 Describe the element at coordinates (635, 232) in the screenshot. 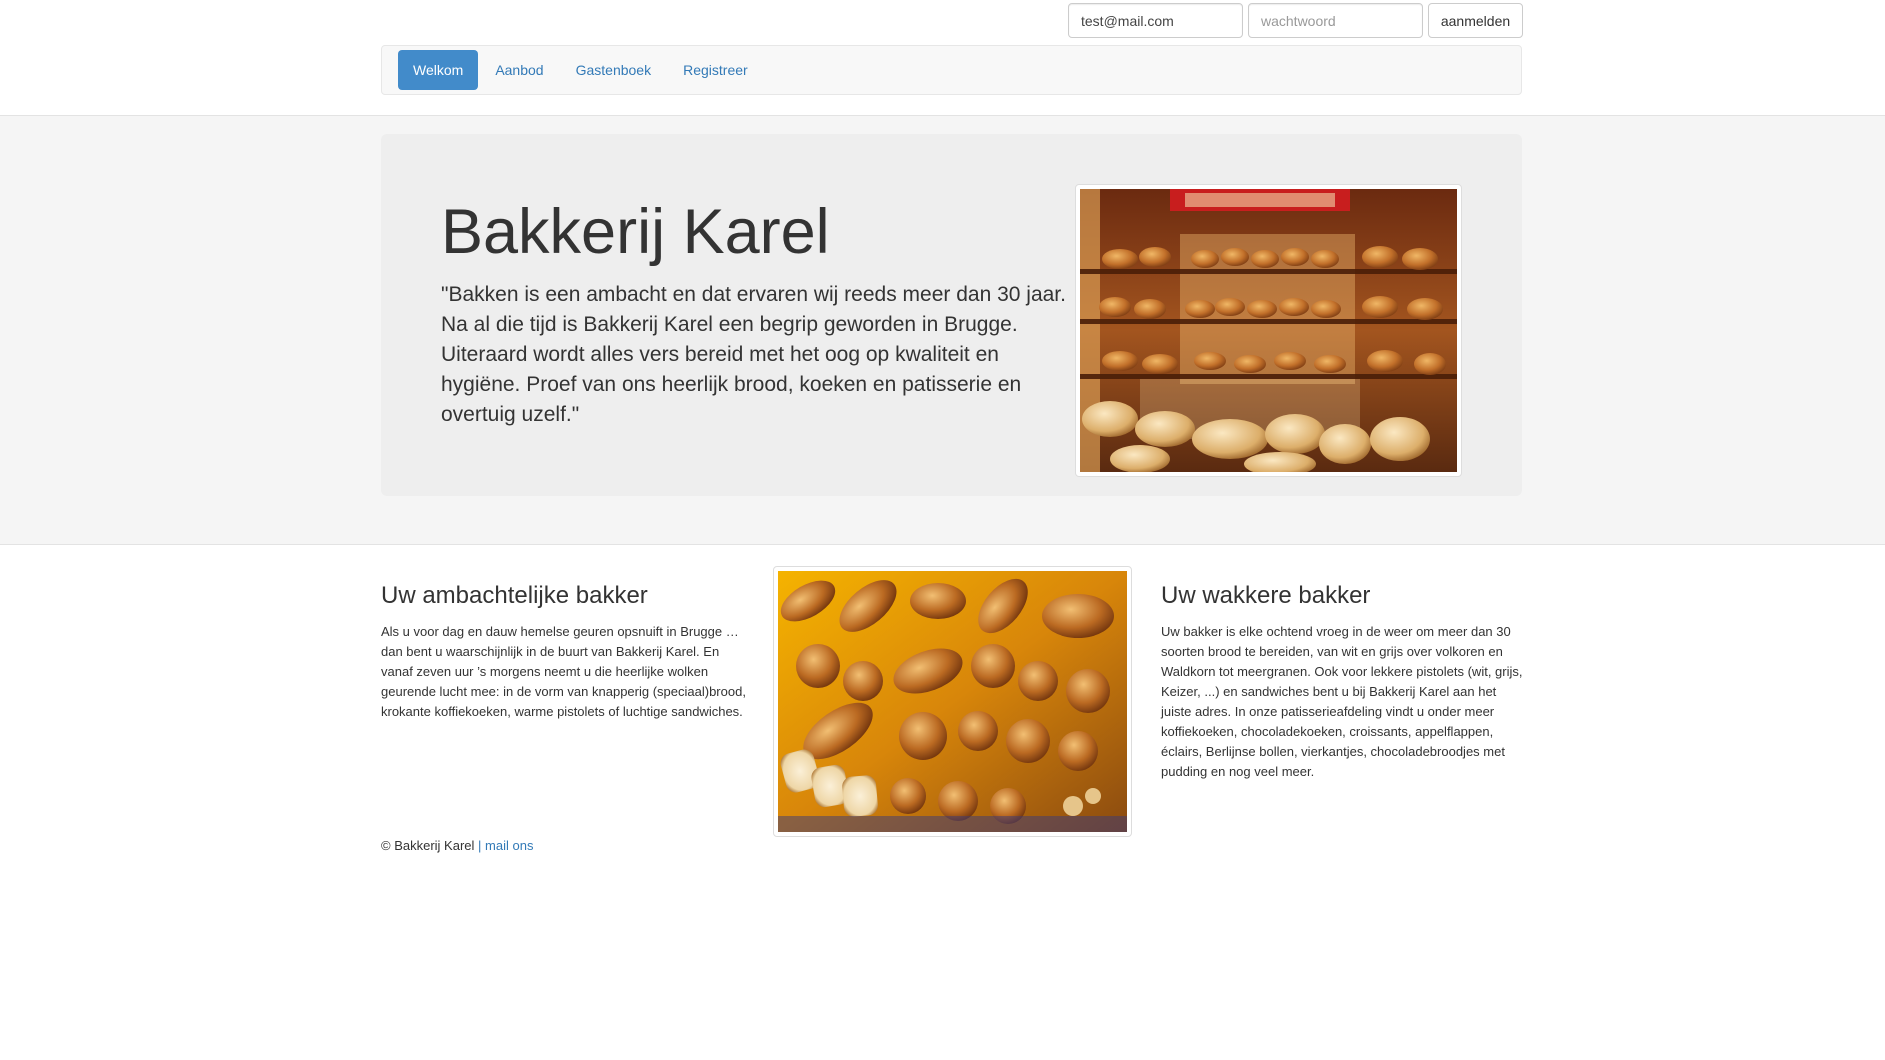

I see `page-title: Bakkerij Karel` at that location.